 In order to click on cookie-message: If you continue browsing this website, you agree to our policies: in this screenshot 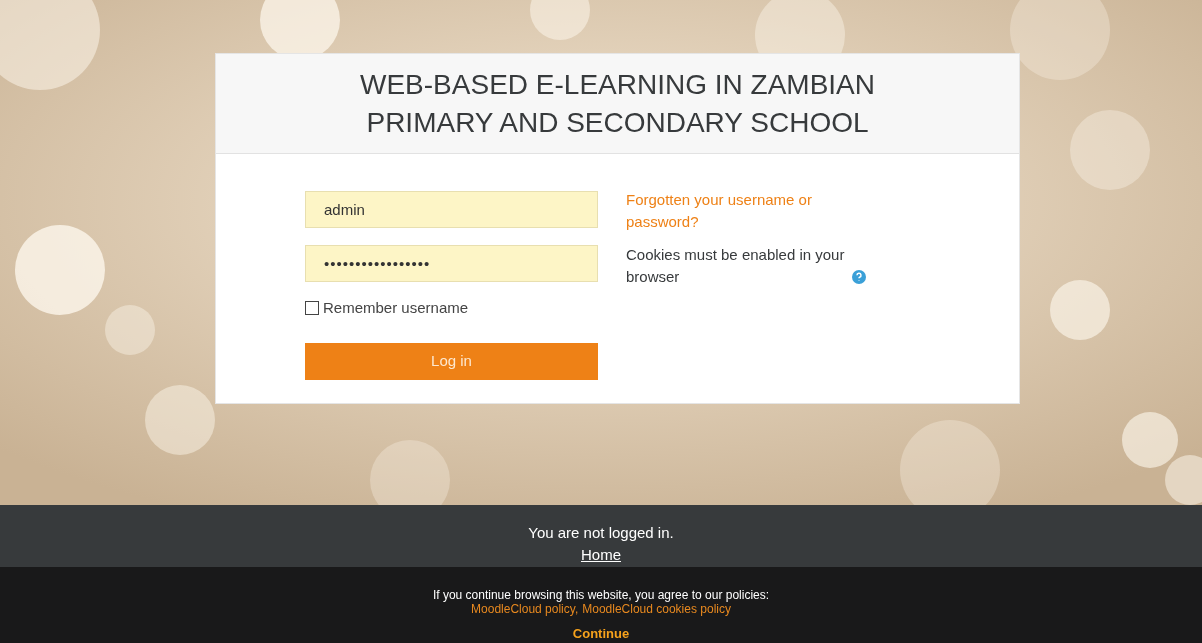, I will do `click(601, 595)`.